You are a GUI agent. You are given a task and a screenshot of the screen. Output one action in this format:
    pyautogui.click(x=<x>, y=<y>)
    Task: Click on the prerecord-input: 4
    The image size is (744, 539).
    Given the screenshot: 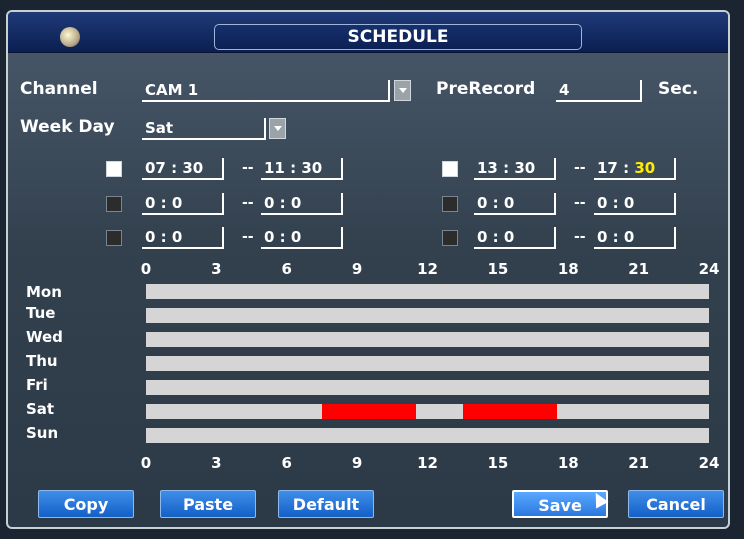 What is the action you would take?
    pyautogui.click(x=599, y=91)
    